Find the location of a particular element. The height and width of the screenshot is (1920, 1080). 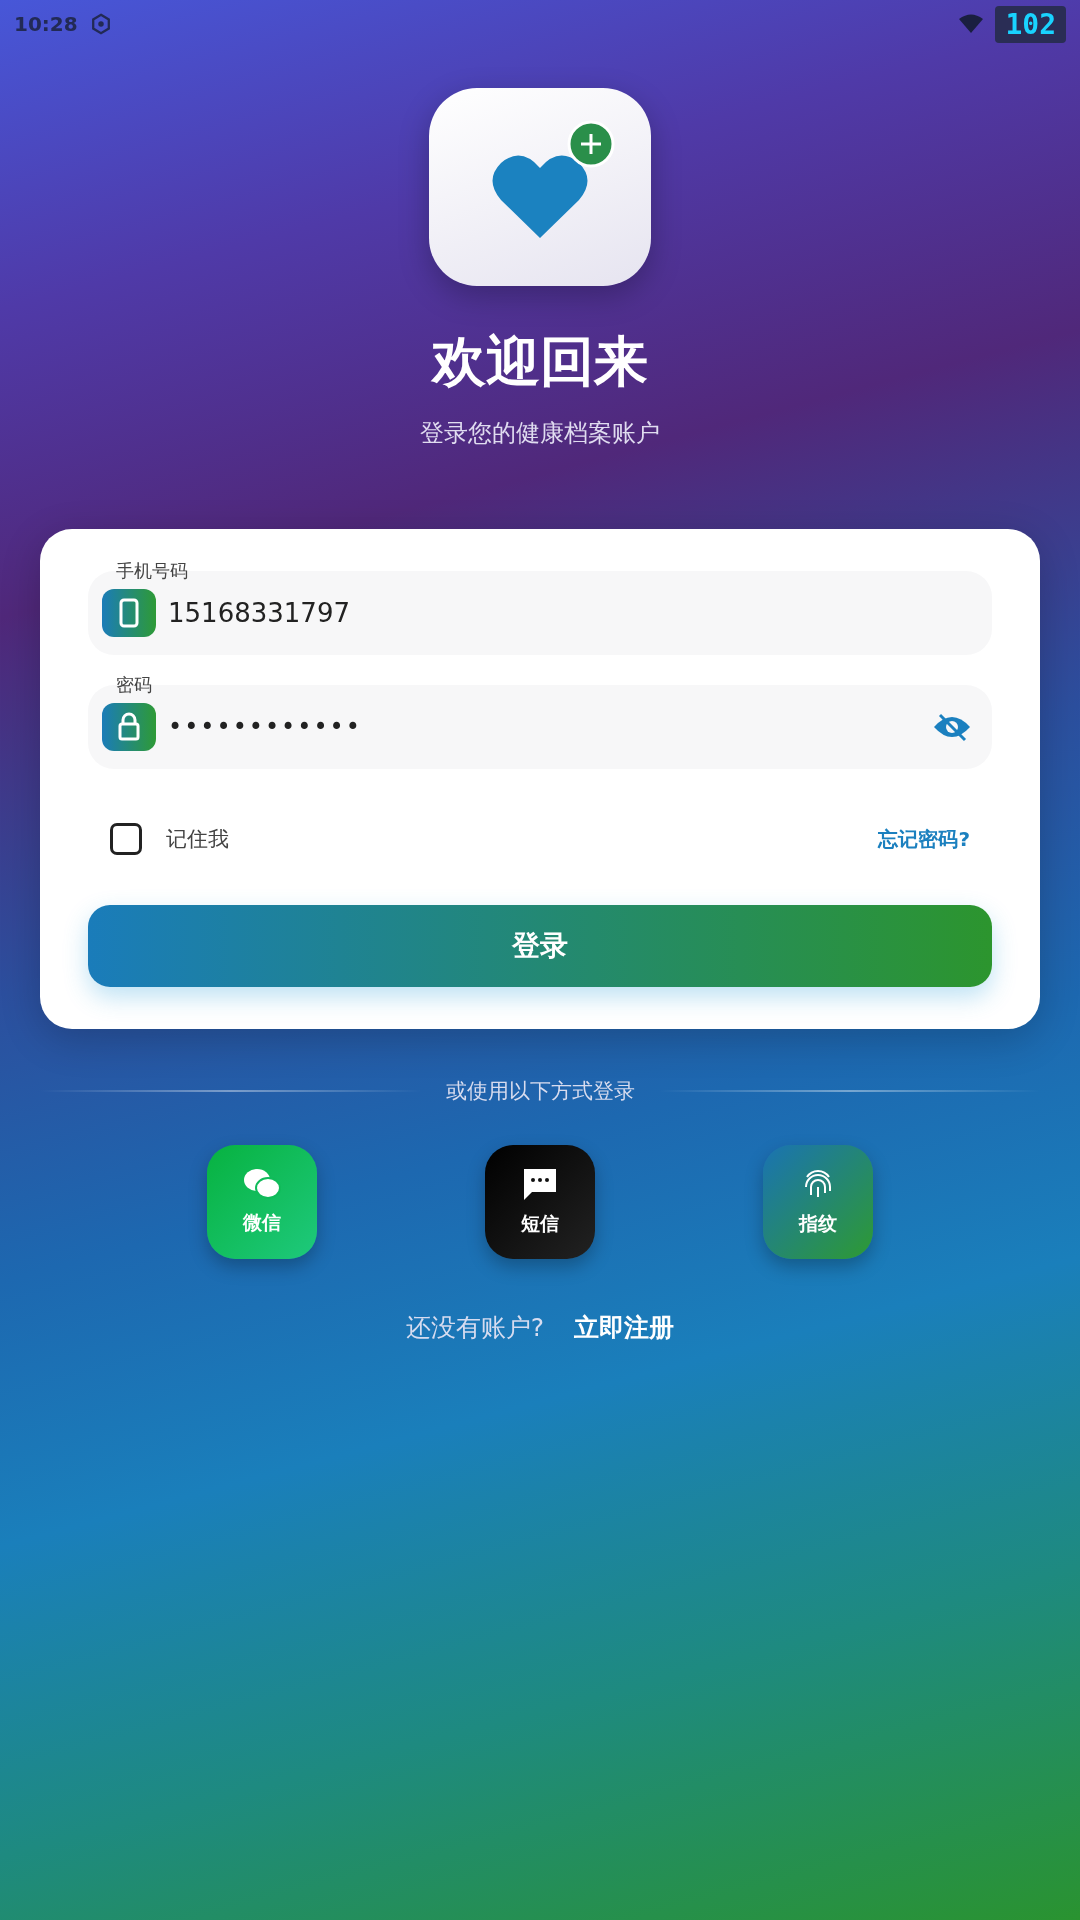

forgot-password-link: 忘记密码? is located at coordinates (924, 839).